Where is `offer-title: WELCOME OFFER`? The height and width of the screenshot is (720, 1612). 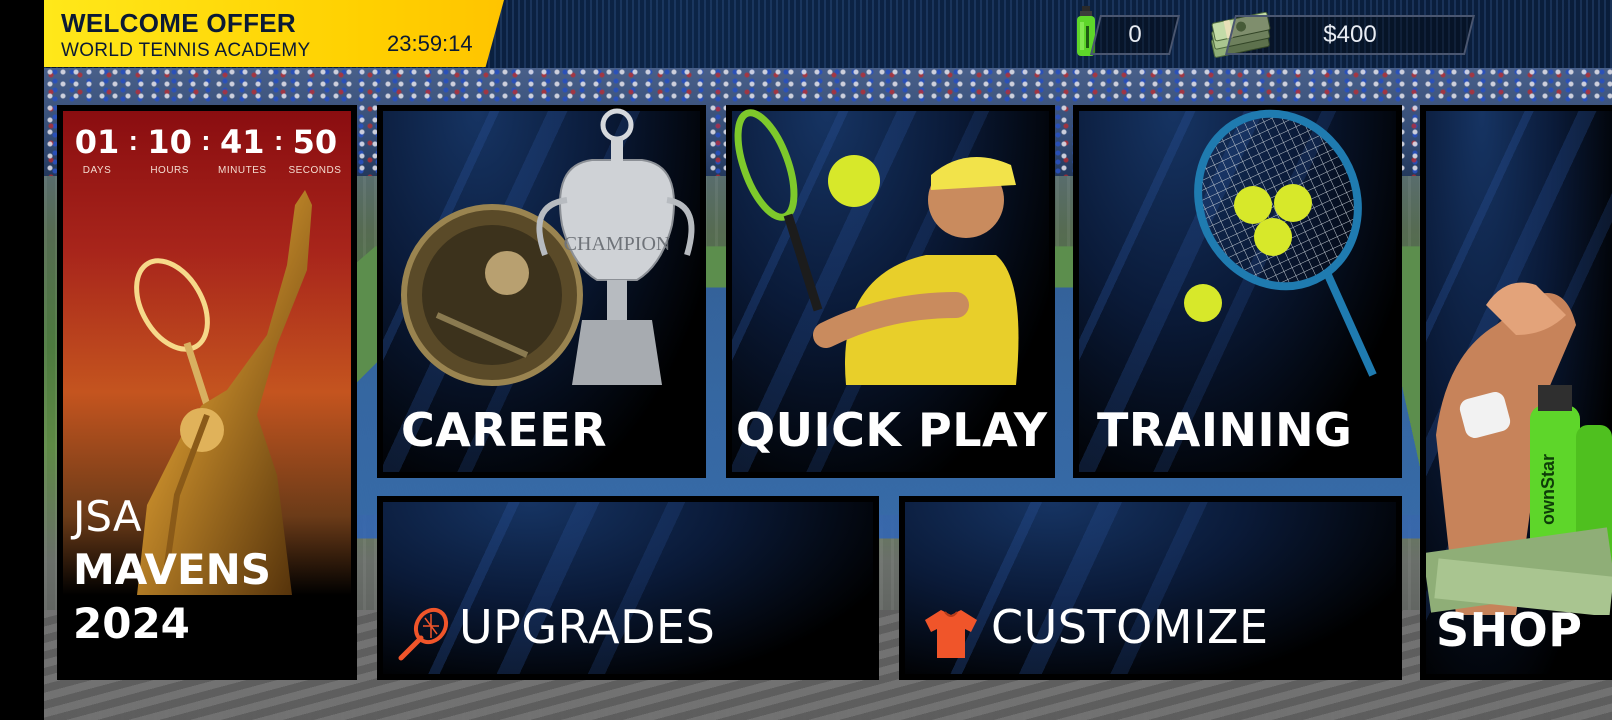
offer-title: WELCOME OFFER is located at coordinates (178, 23).